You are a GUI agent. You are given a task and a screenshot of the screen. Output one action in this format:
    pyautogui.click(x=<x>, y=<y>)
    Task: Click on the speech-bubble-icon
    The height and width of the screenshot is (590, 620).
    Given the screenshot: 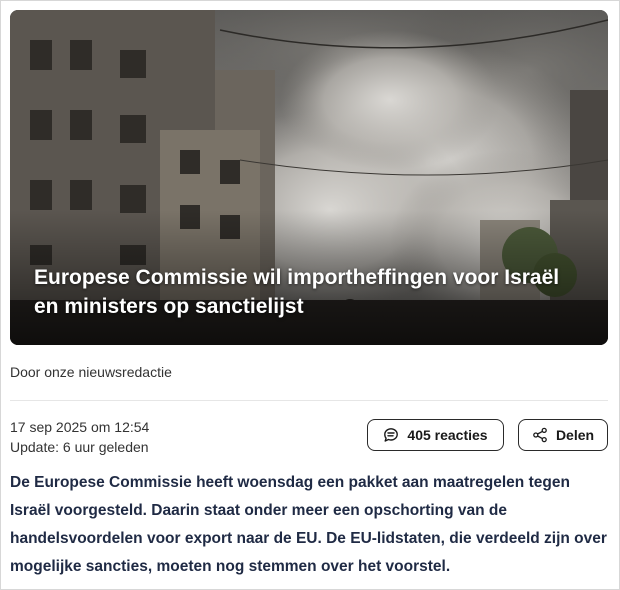 What is the action you would take?
    pyautogui.click(x=391, y=435)
    